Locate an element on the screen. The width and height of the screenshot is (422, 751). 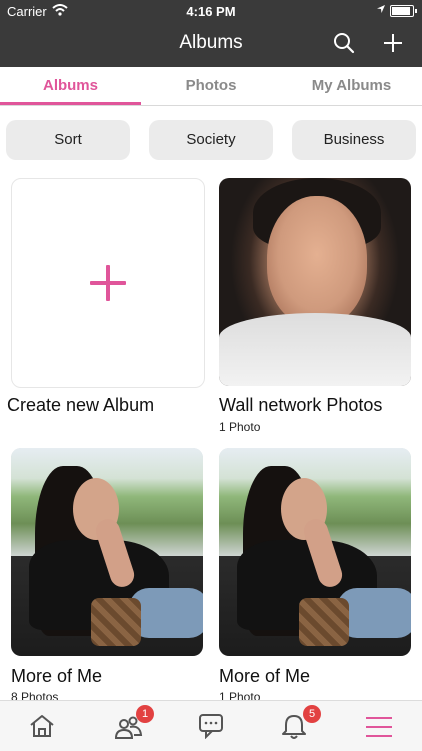
menu-icon is located at coordinates (379, 727).